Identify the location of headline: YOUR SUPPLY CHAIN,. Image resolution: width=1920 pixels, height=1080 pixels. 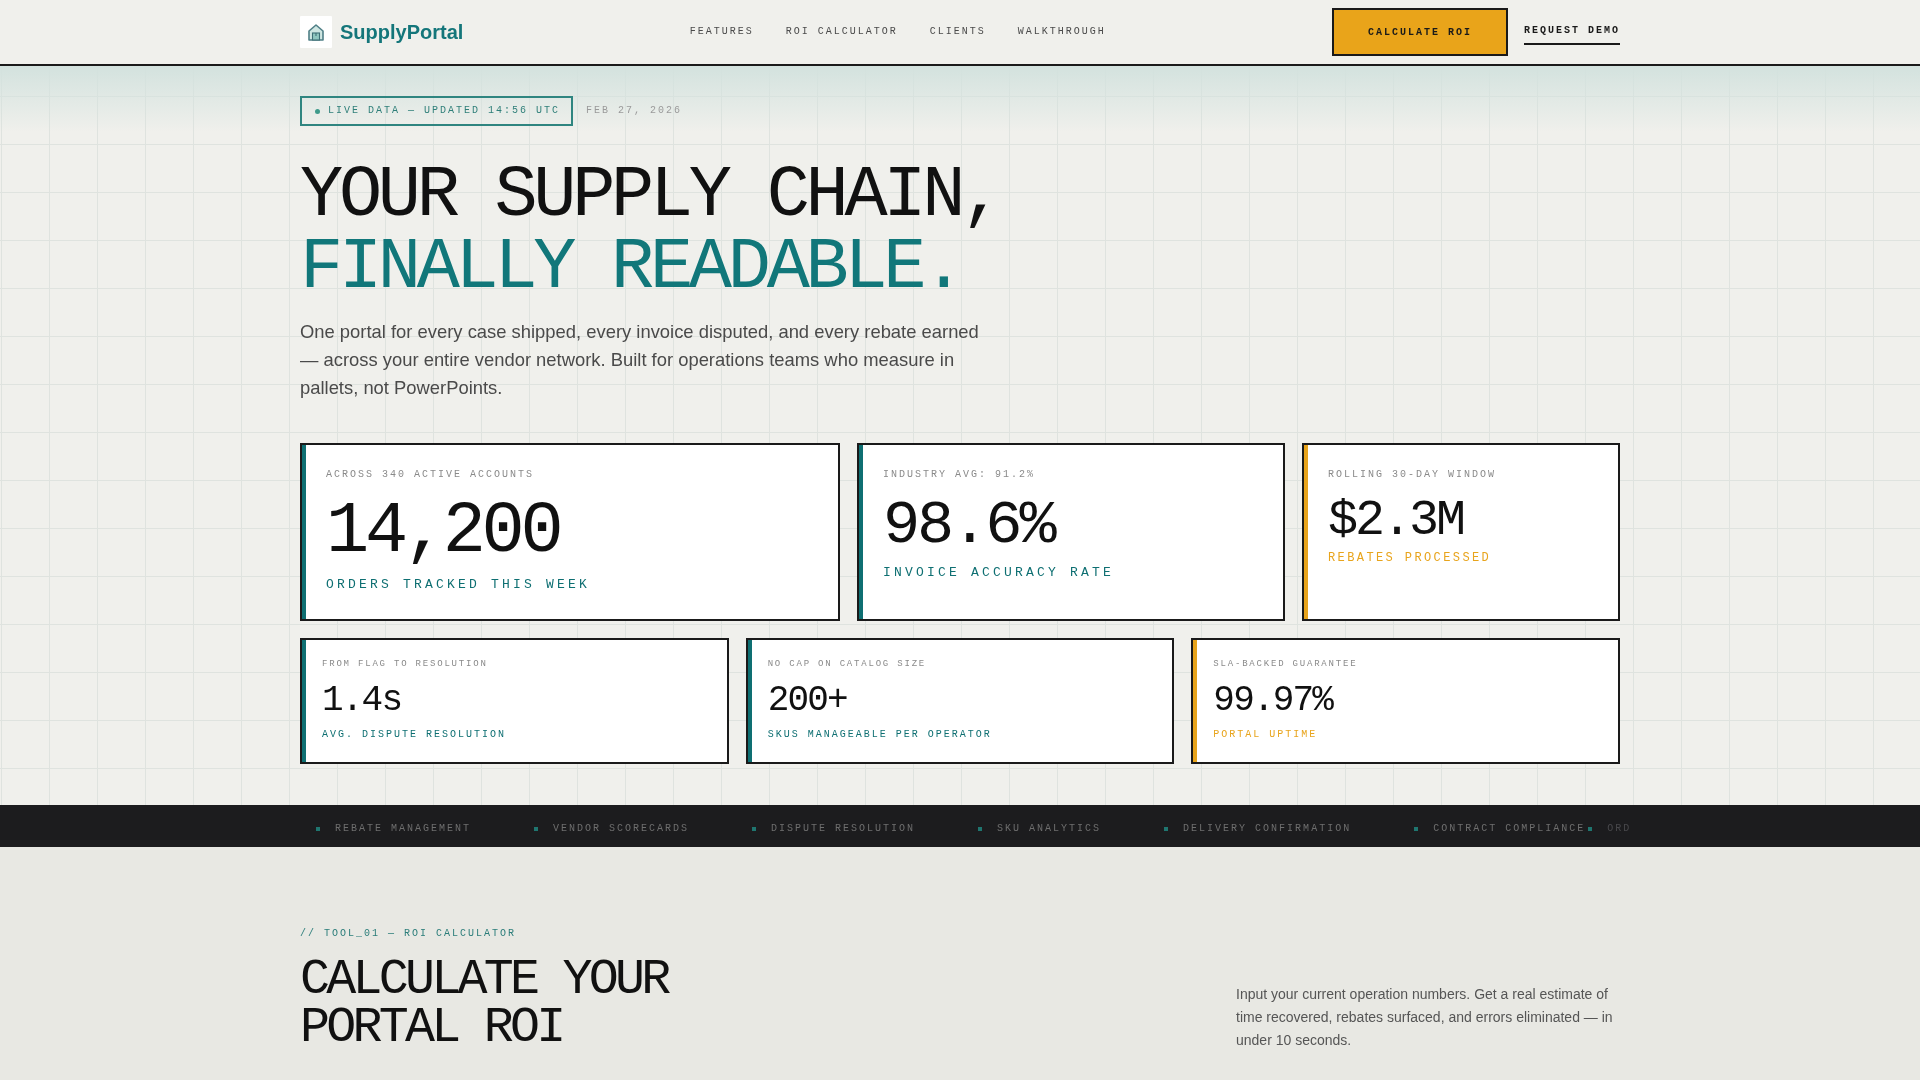
(650, 196).